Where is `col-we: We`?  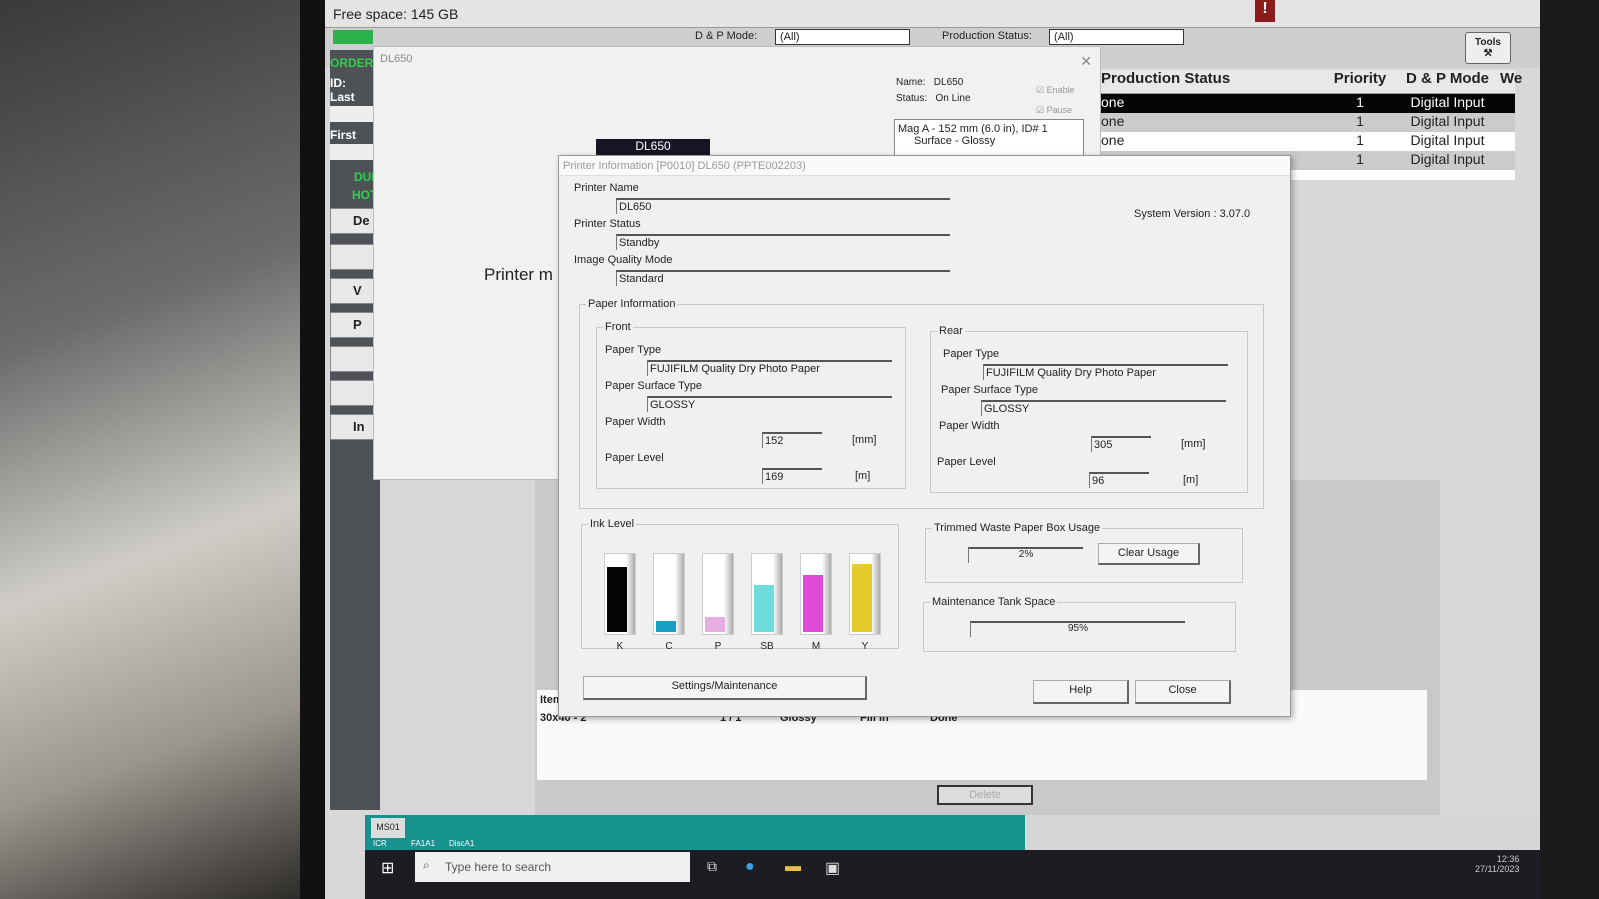 col-we: We is located at coordinates (1511, 81).